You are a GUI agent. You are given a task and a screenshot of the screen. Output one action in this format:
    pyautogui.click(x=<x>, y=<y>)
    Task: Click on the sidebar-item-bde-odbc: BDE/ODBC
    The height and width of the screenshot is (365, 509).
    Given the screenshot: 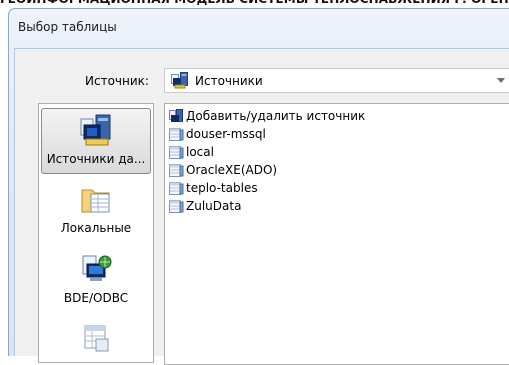 What is the action you would take?
    pyautogui.click(x=96, y=281)
    